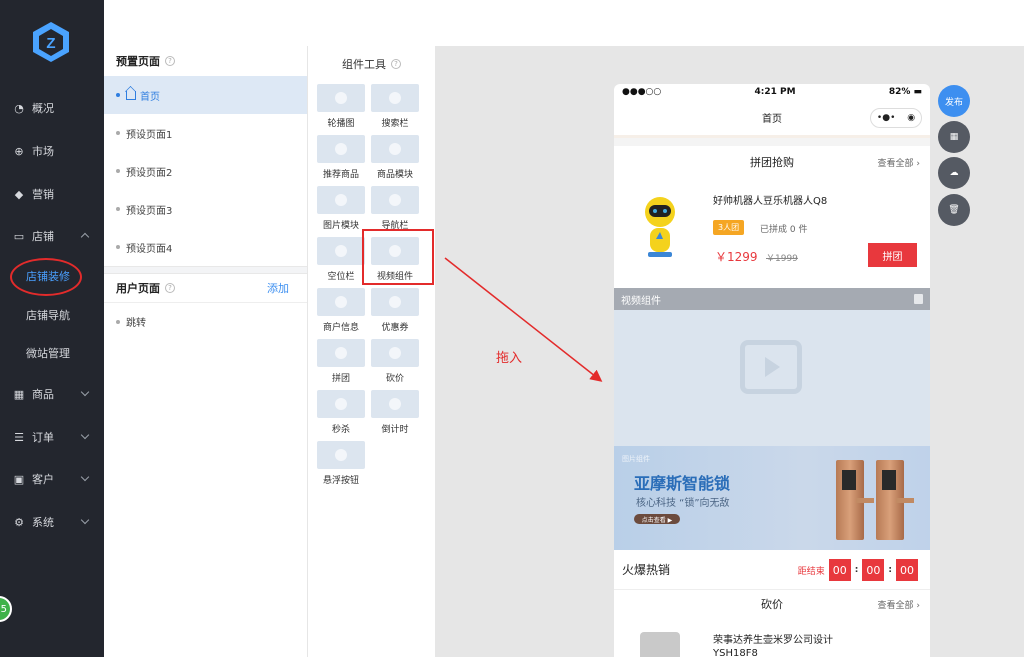 This screenshot has height=657, width=1024. What do you see at coordinates (43, 108) in the screenshot?
I see `nav-item-label: 概况` at bounding box center [43, 108].